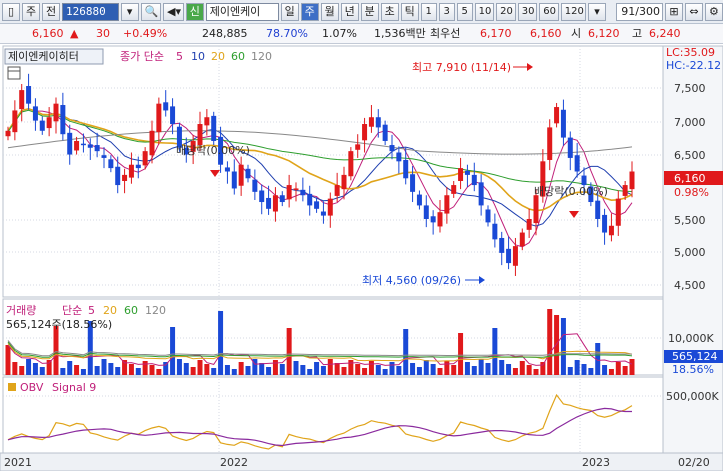 The width and height of the screenshot is (723, 471). What do you see at coordinates (690, 285) in the screenshot?
I see `price-tick-4500: 4,500` at bounding box center [690, 285].